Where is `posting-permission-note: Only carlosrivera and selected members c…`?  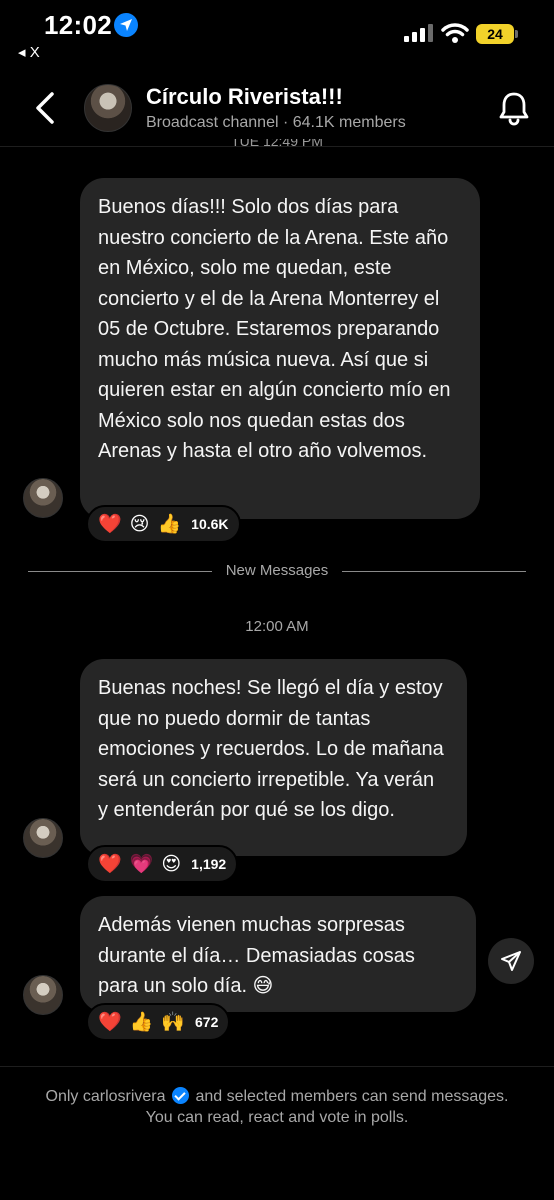
posting-permission-note: Only carlosrivera and selected members c… is located at coordinates (277, 1107).